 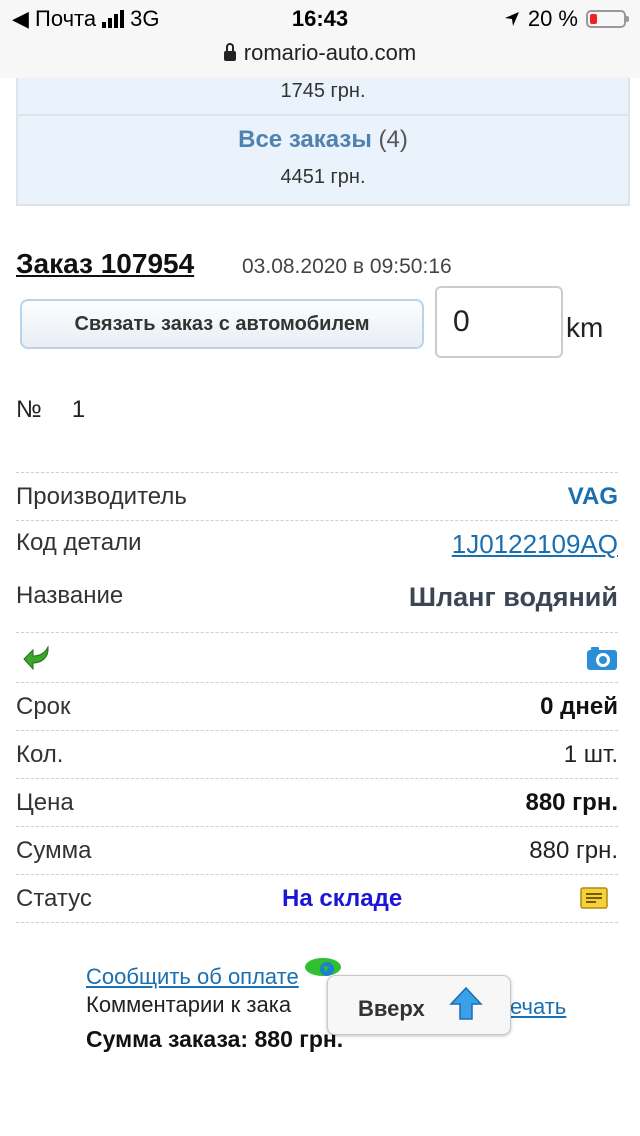 What do you see at coordinates (323, 160) in the screenshot?
I see `all-orders-summary: Все заказы (4) 4451 грн.` at bounding box center [323, 160].